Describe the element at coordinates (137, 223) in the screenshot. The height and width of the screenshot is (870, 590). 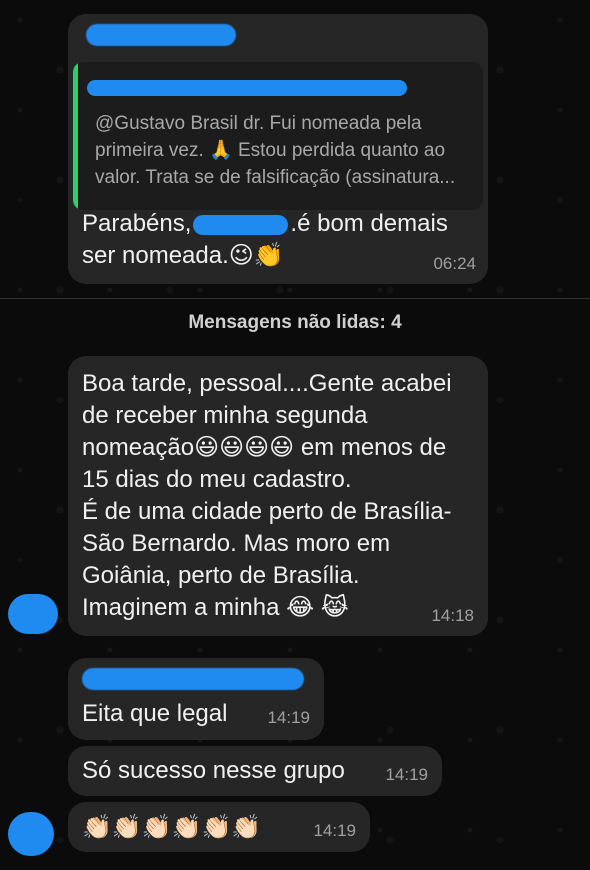
I see `reply-text-start: Parabéns,` at that location.